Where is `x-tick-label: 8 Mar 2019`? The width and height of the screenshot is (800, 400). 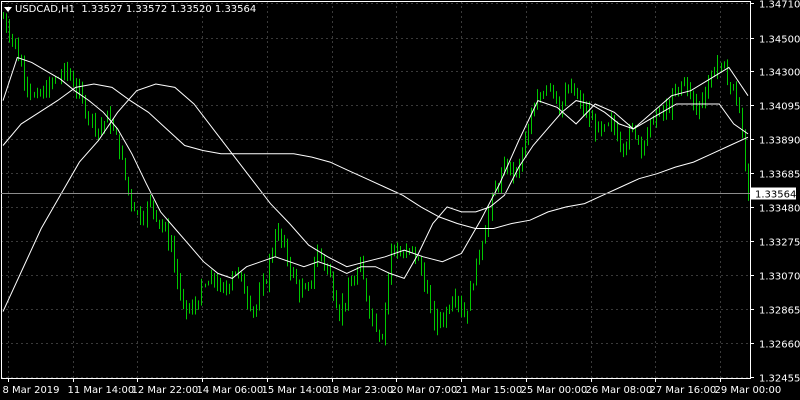 x-tick-label: 8 Mar 2019 is located at coordinates (31, 390).